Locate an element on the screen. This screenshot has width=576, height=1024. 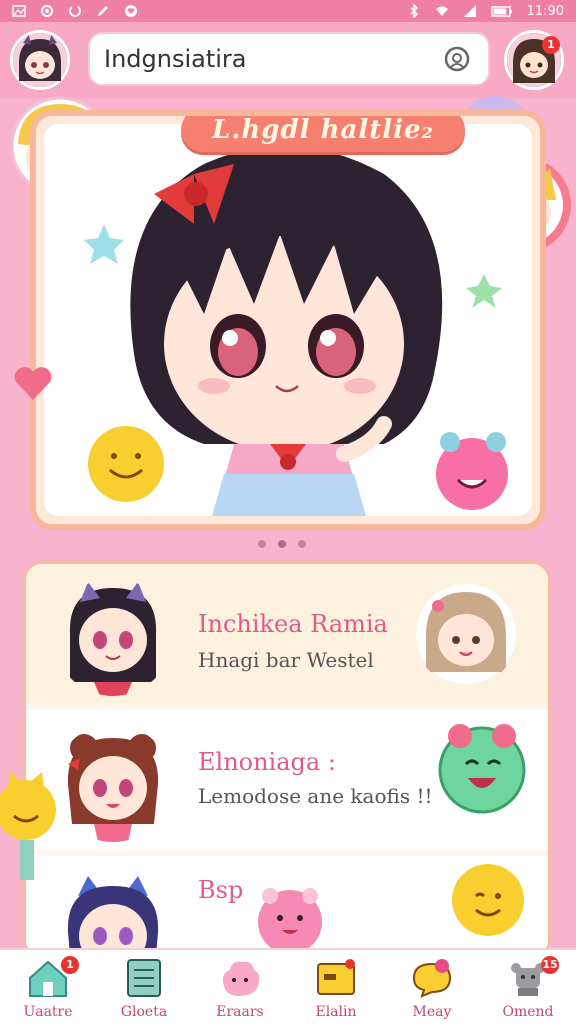
status-right: 11:90 is located at coordinates (485, 11).